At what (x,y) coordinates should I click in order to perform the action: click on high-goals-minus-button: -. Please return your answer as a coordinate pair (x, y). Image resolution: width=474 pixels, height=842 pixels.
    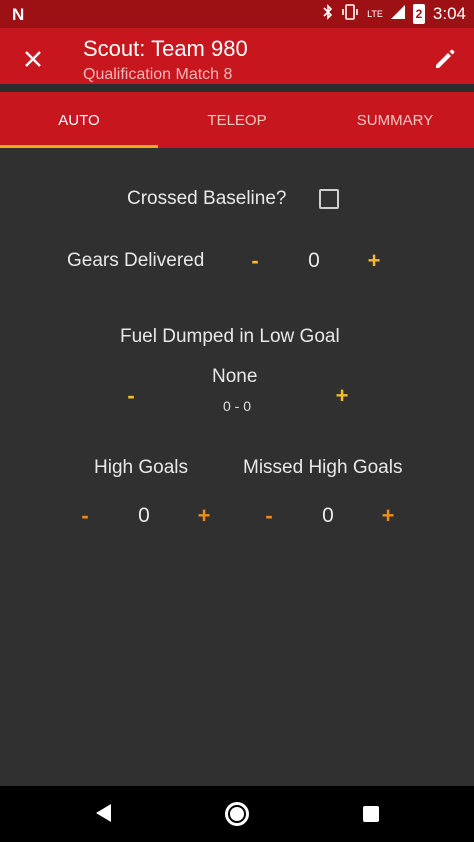
    Looking at the image, I should click on (85, 516).